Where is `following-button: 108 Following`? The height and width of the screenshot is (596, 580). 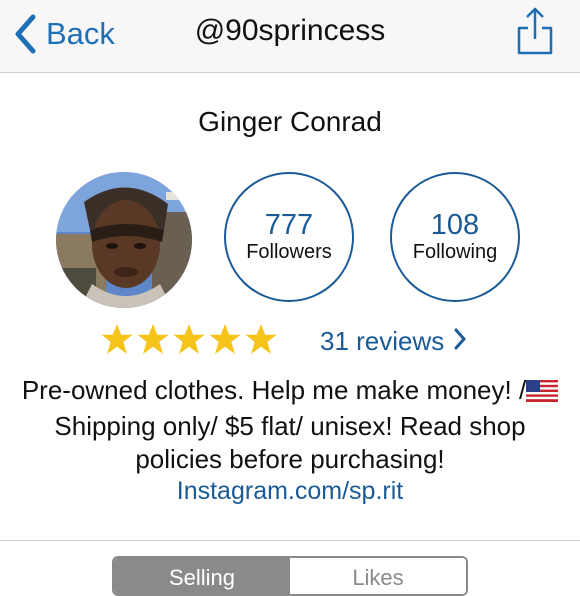 following-button: 108 Following is located at coordinates (455, 237).